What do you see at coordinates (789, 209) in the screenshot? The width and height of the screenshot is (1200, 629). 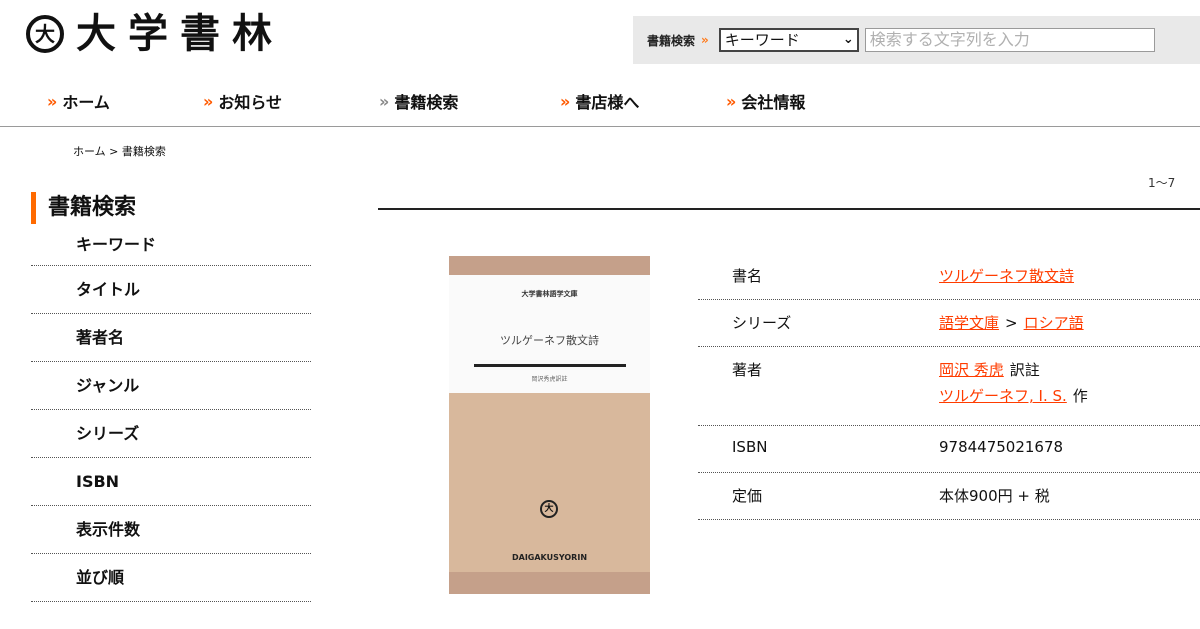 I see `results-divider` at bounding box center [789, 209].